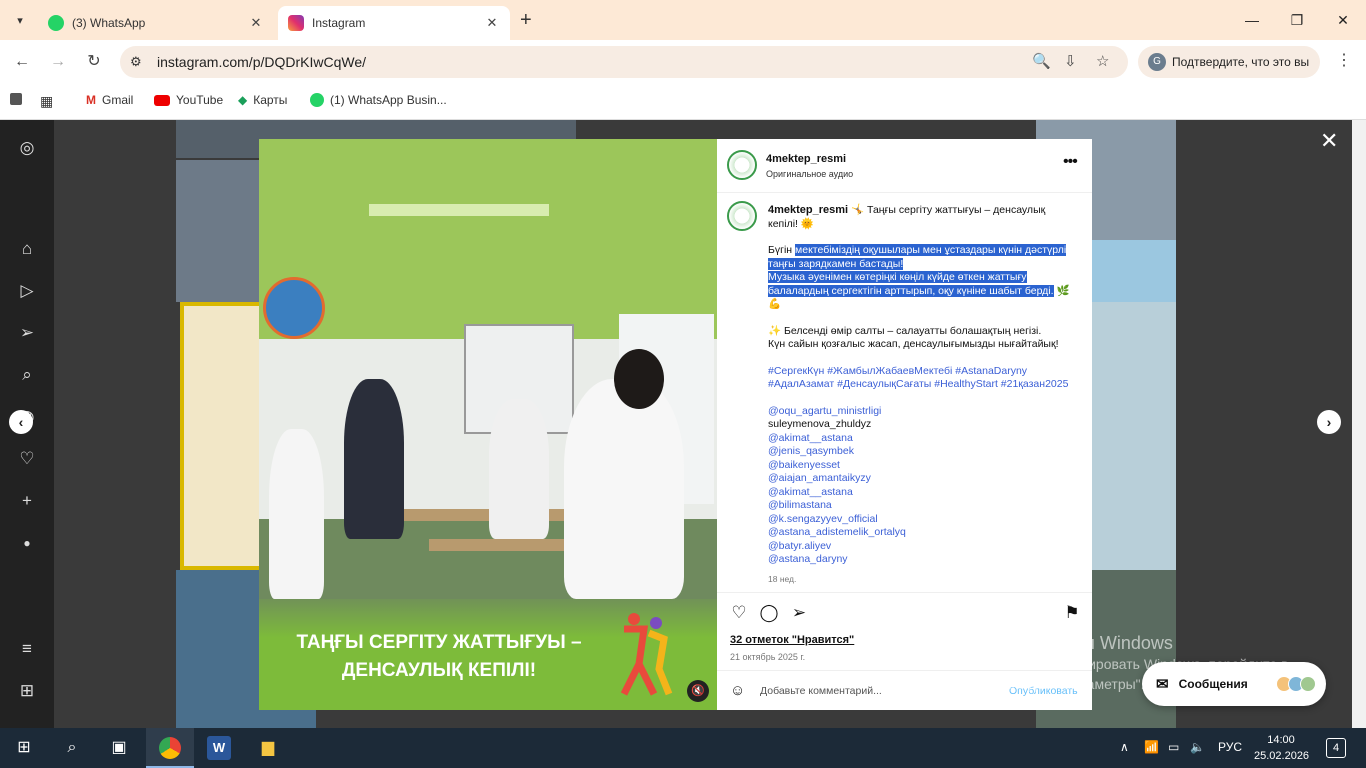 The width and height of the screenshot is (1366, 768). What do you see at coordinates (219, 748) in the screenshot?
I see `word-icon: W` at bounding box center [219, 748].